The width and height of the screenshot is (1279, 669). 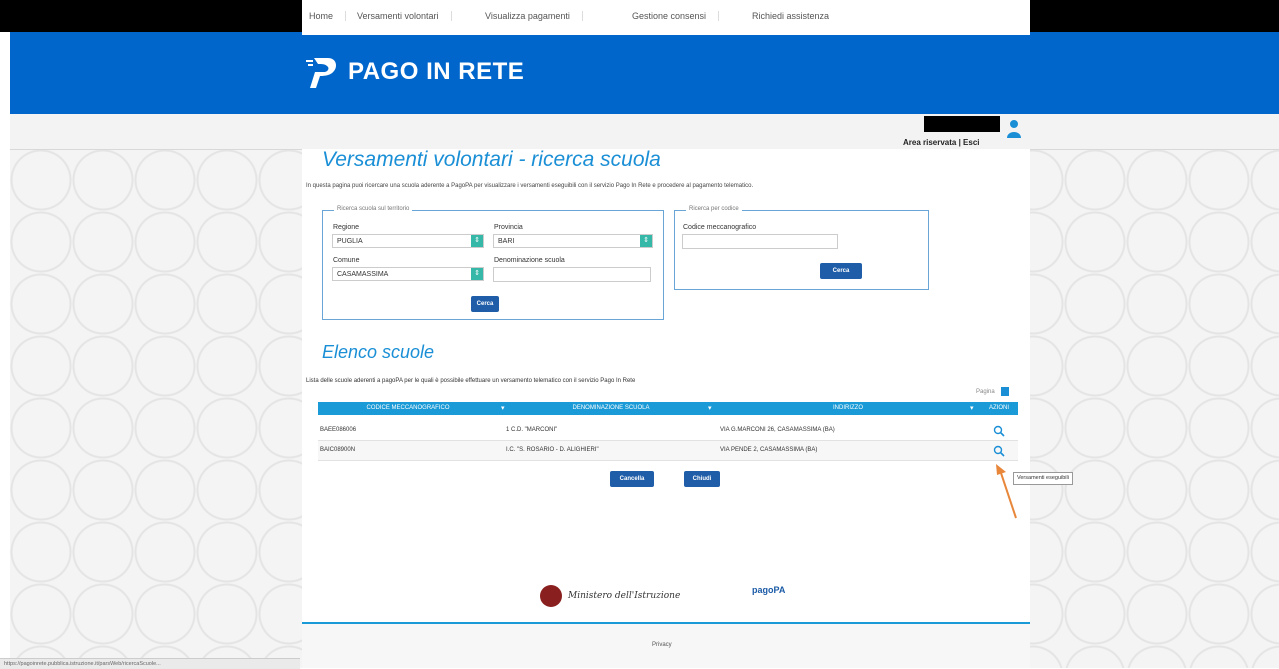 What do you see at coordinates (769, 450) in the screenshot?
I see `cell-indirizzo: VIA PENDE 2, CASAMASSIMA (BA)` at bounding box center [769, 450].